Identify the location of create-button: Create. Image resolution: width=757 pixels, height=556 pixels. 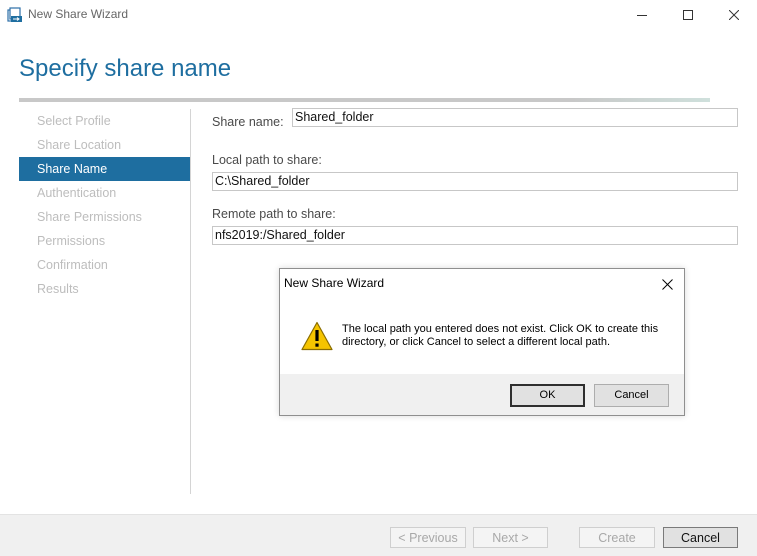
(617, 537).